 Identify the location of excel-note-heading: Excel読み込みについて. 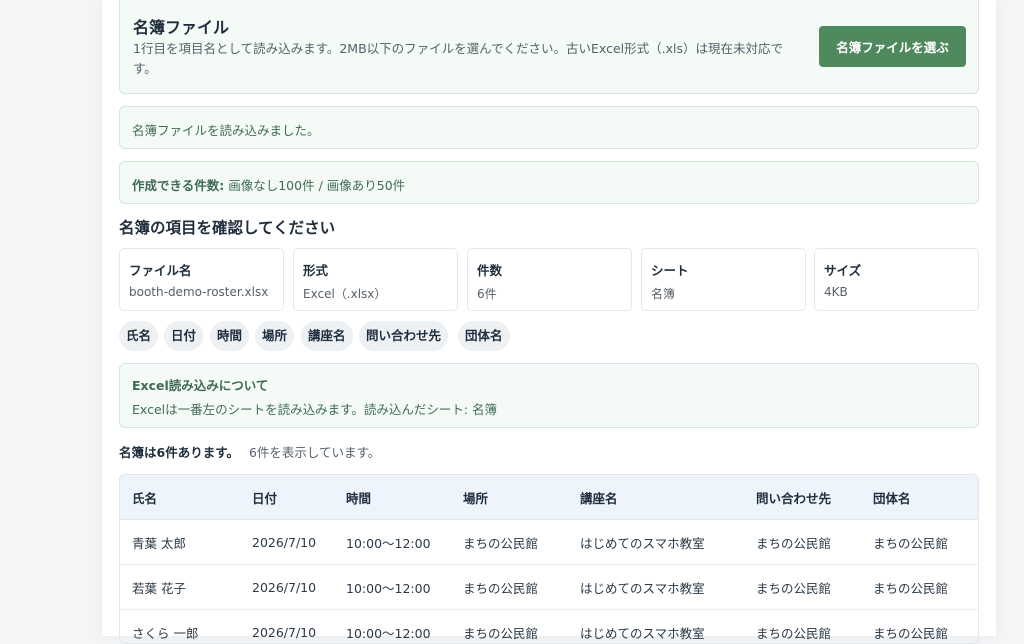
(200, 384).